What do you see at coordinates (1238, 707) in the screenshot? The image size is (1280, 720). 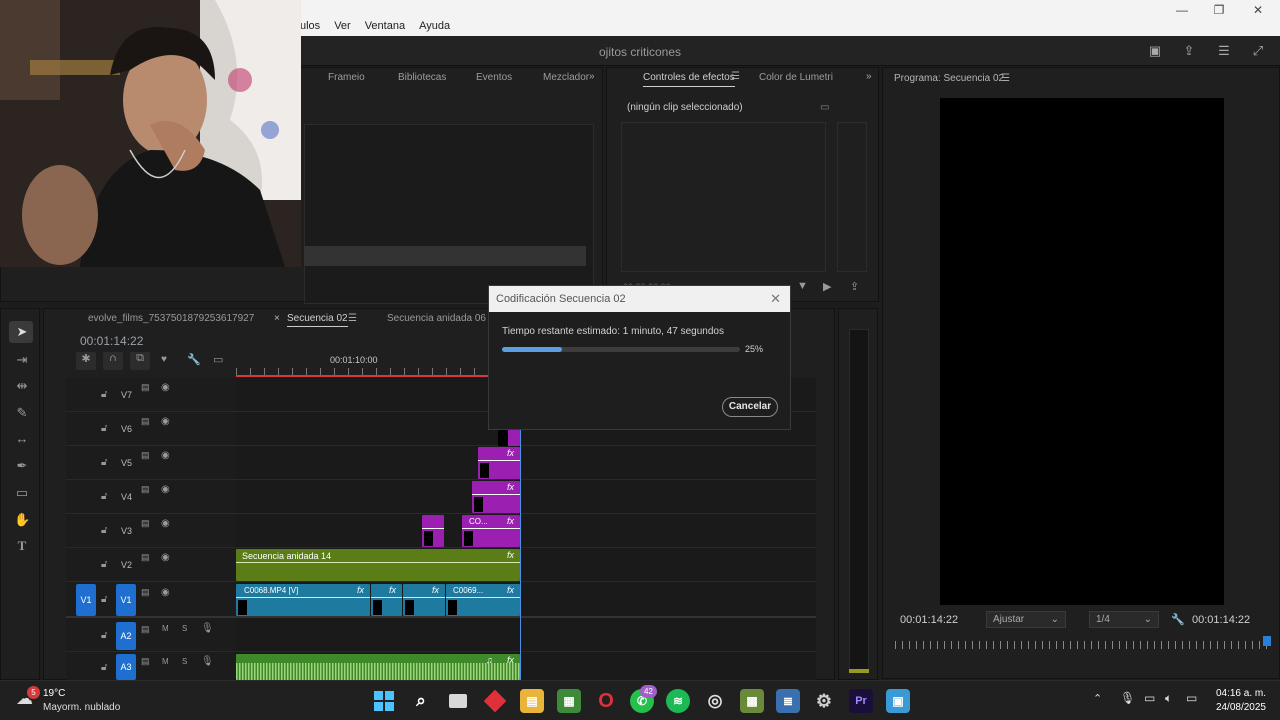 I see `clock-date: 24/08/2025` at bounding box center [1238, 707].